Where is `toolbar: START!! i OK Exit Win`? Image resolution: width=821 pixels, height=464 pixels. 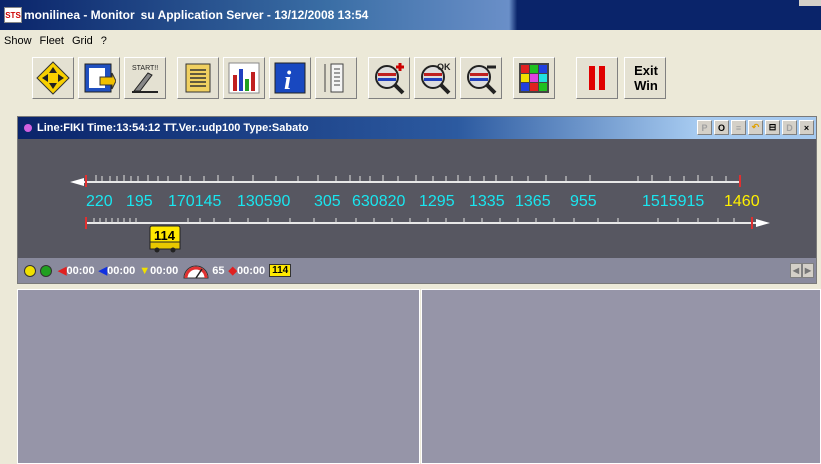
toolbar: START!! i OK Exit Win is located at coordinates (410, 81).